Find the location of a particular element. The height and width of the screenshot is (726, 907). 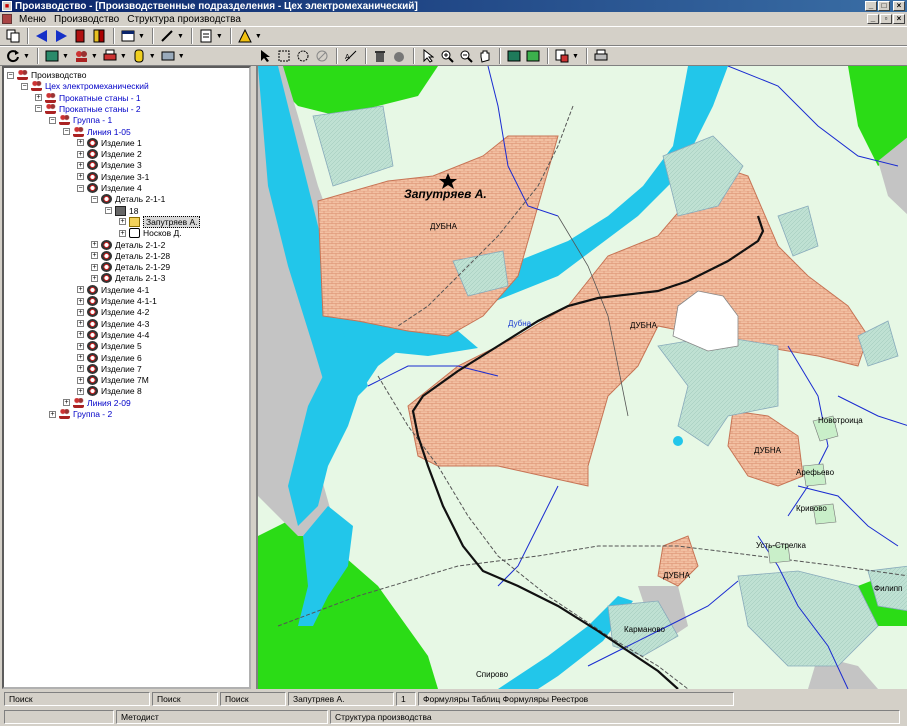

select-circle-icon is located at coordinates (303, 56).